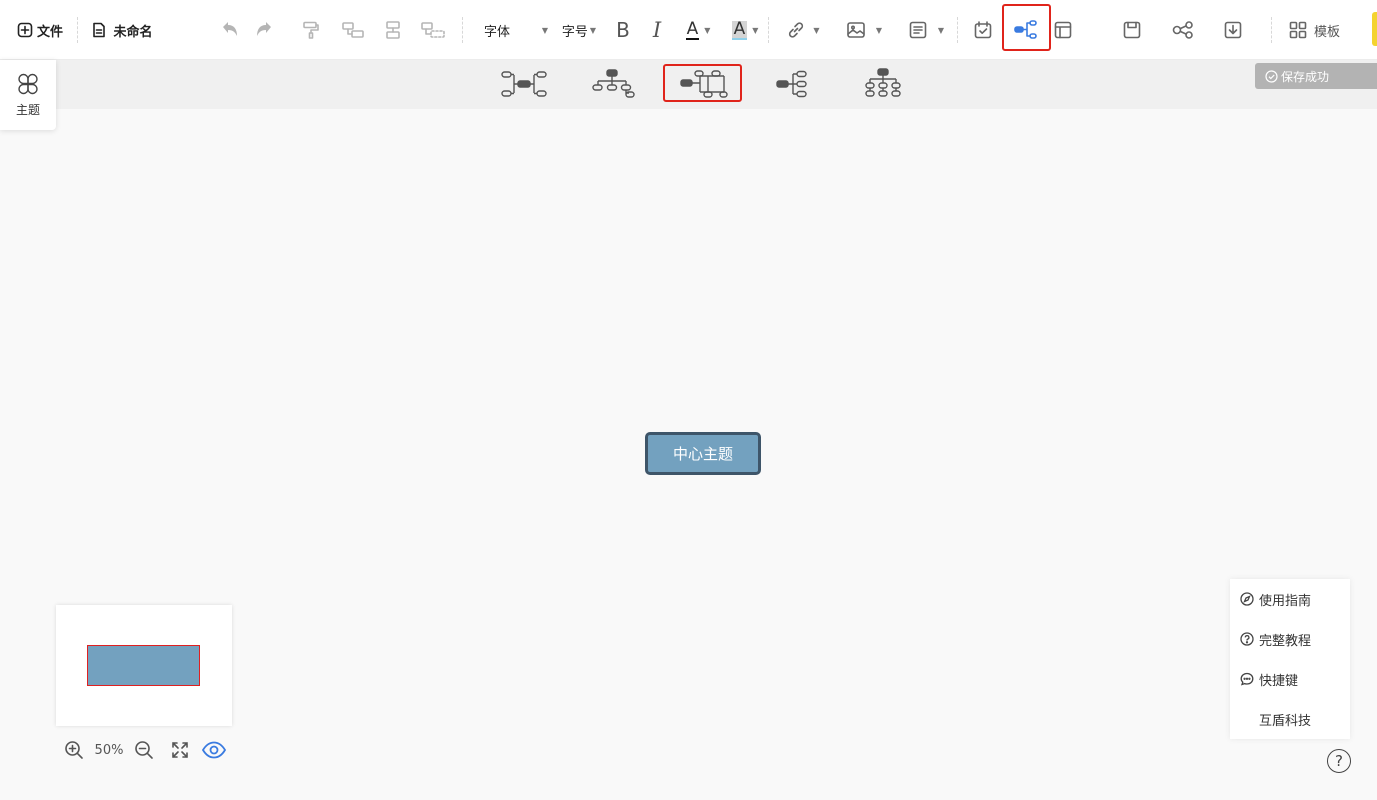  What do you see at coordinates (1247, 639) in the screenshot?
I see `question-circle-icon` at bounding box center [1247, 639].